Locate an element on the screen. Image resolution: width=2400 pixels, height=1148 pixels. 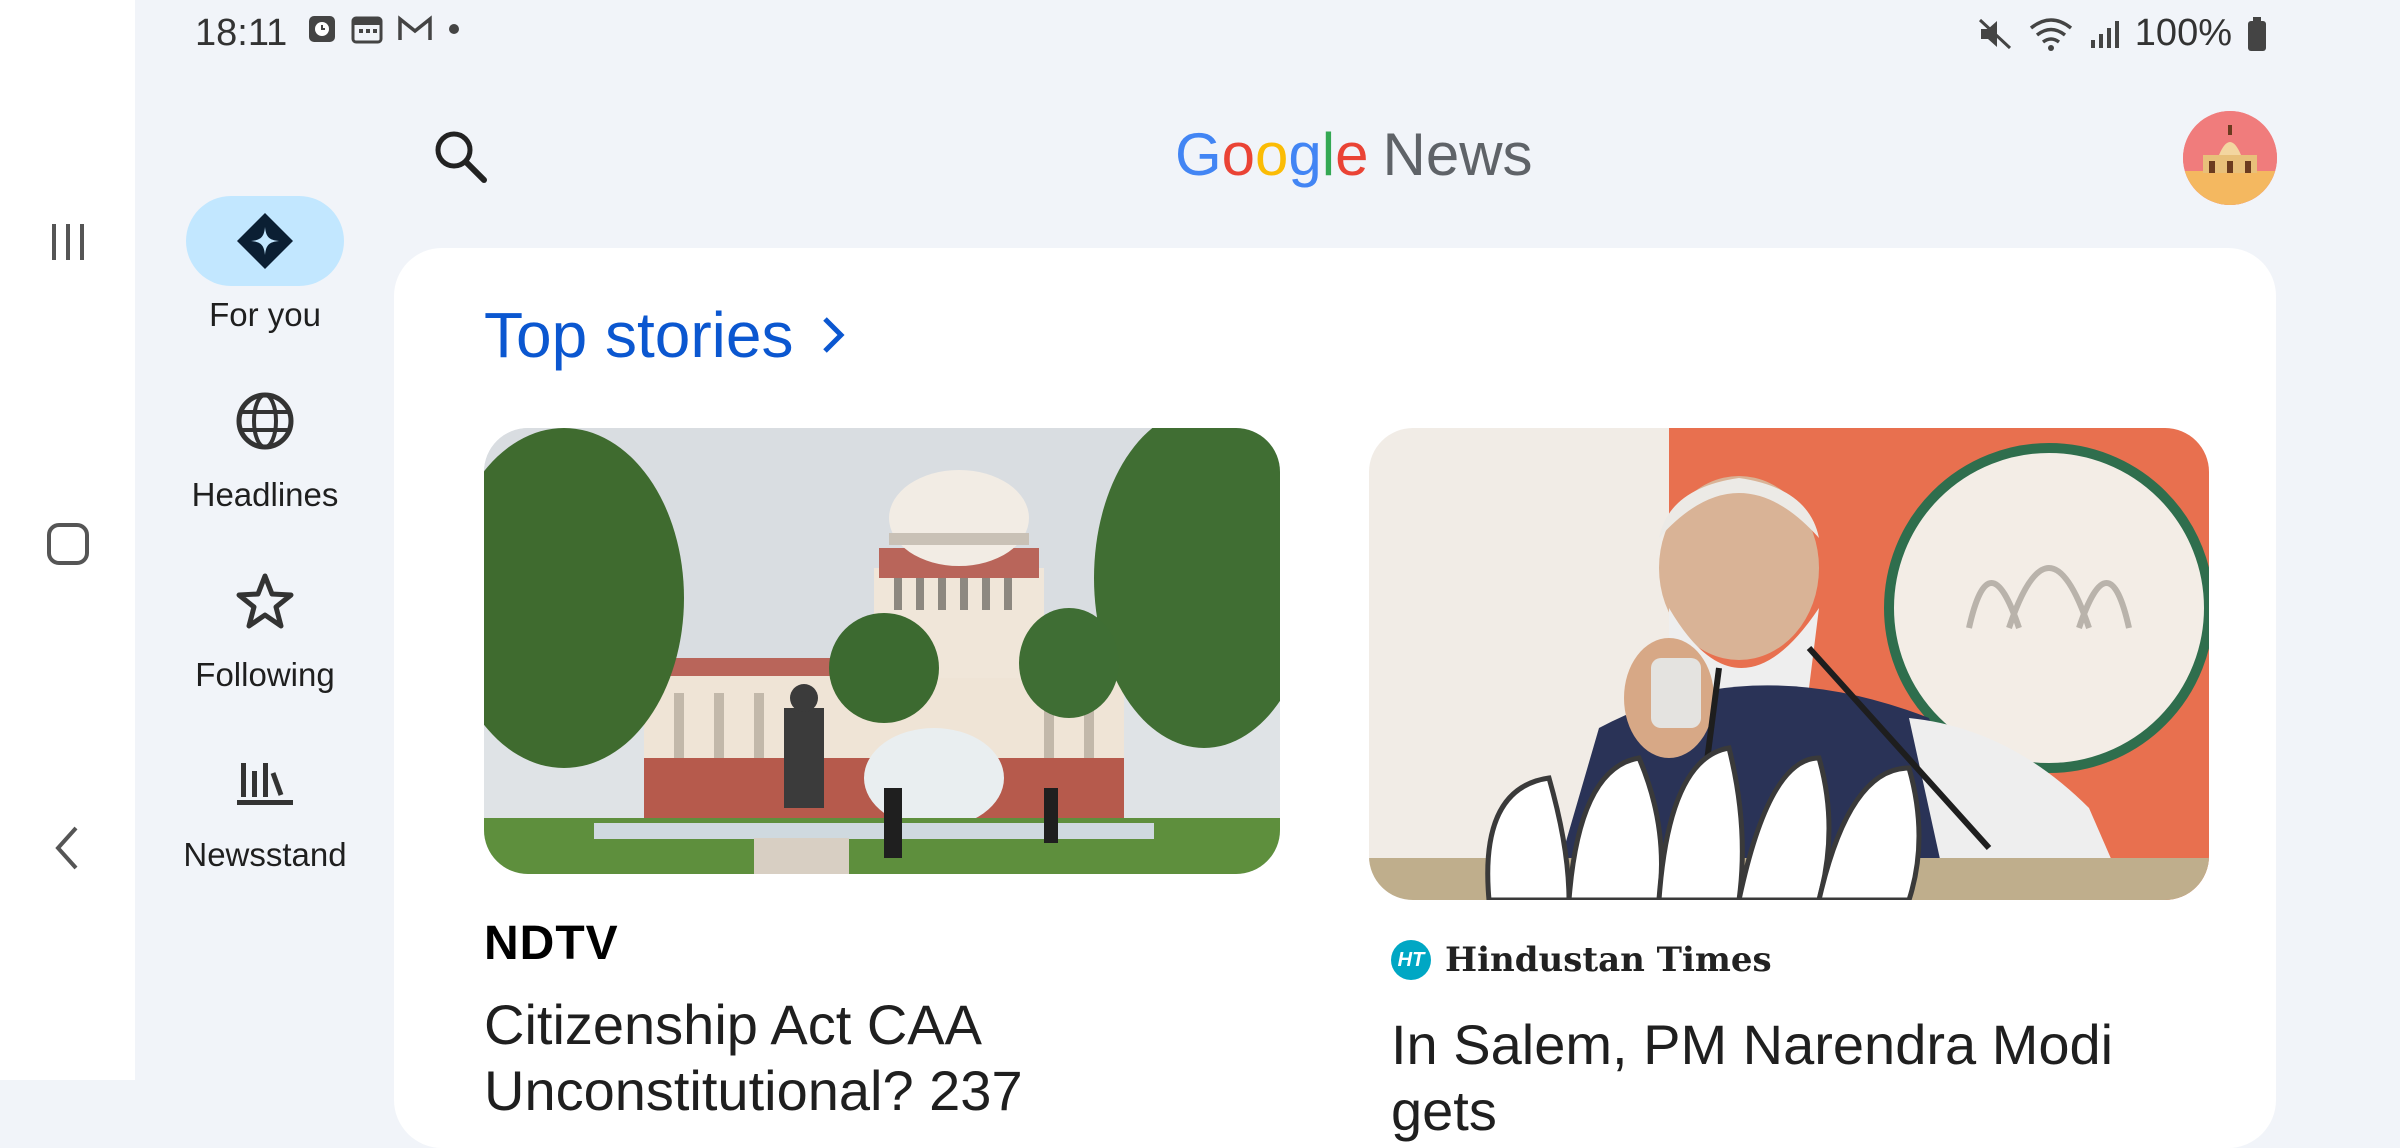
recent-apps-icon is located at coordinates (68, 242).